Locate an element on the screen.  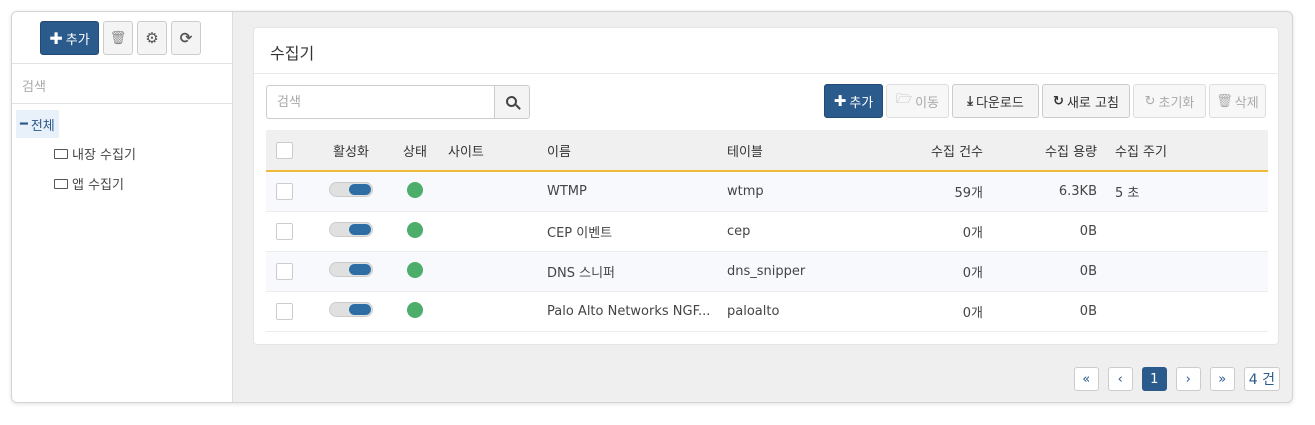
delete-collector-button: 🗑 삭제 is located at coordinates (1237, 101).